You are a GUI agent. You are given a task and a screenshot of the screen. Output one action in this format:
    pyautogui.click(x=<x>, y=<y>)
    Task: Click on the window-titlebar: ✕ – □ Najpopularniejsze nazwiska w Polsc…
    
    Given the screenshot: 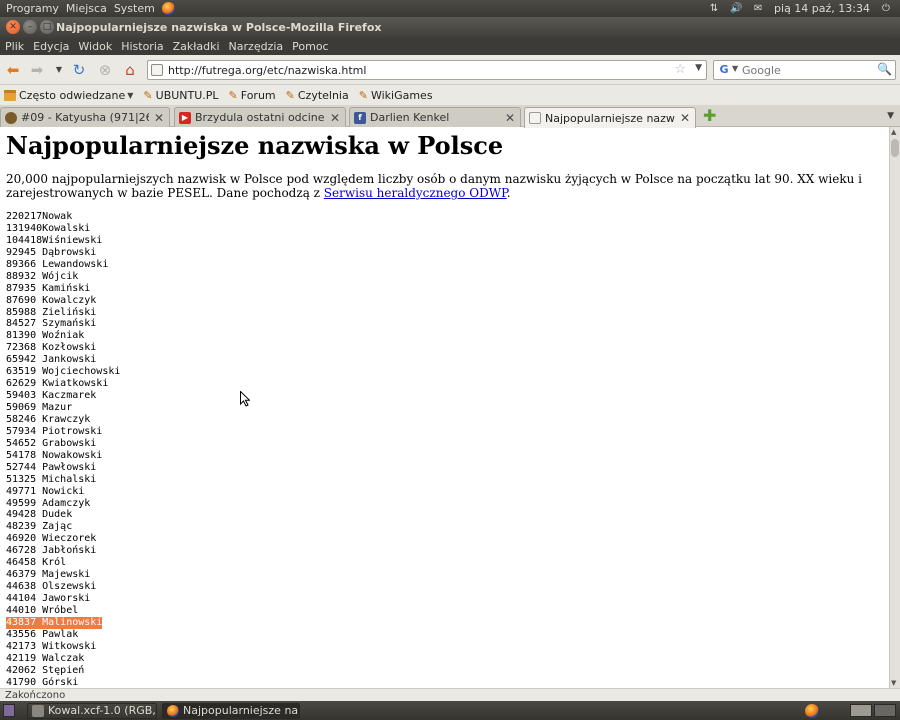 What is the action you would take?
    pyautogui.click(x=450, y=27)
    